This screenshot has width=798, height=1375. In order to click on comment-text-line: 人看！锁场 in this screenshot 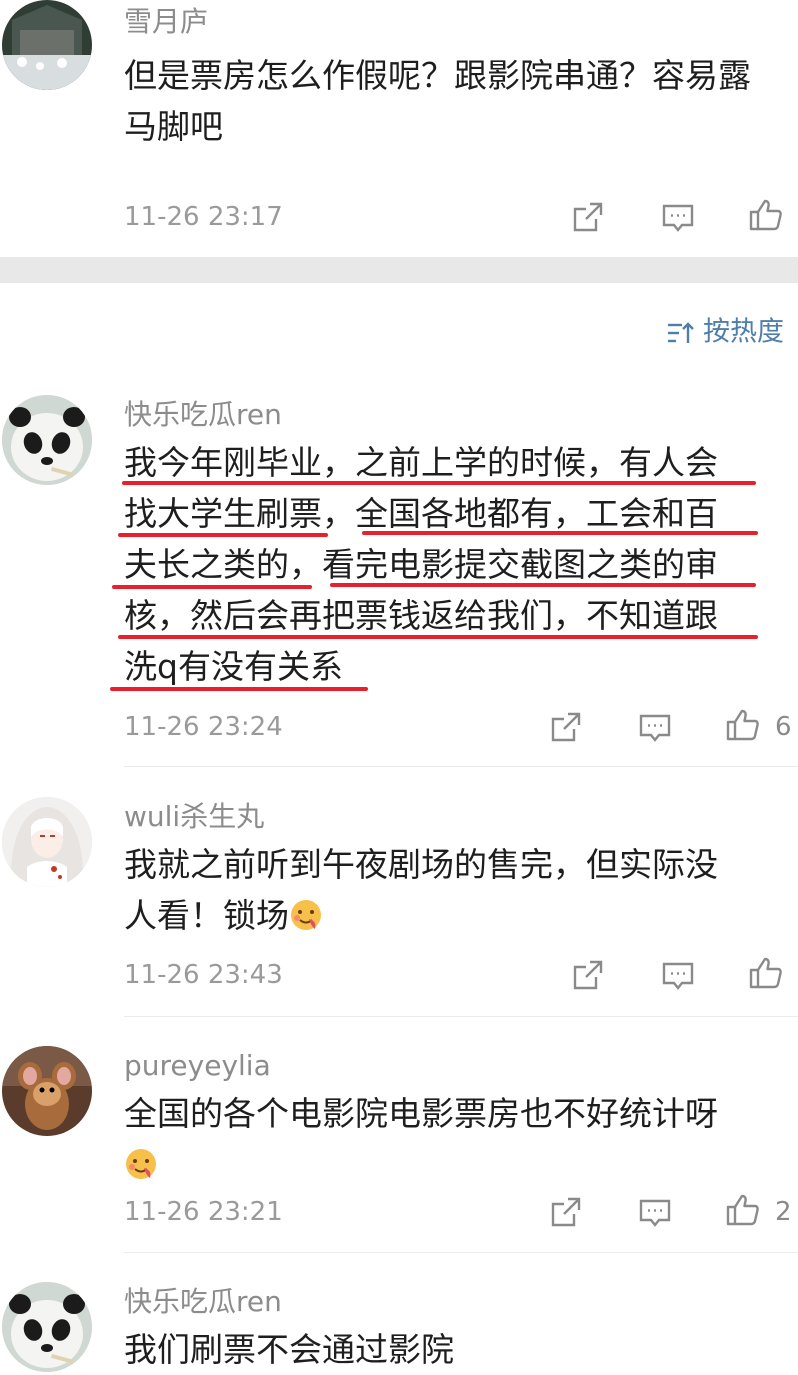, I will do `click(449, 915)`.